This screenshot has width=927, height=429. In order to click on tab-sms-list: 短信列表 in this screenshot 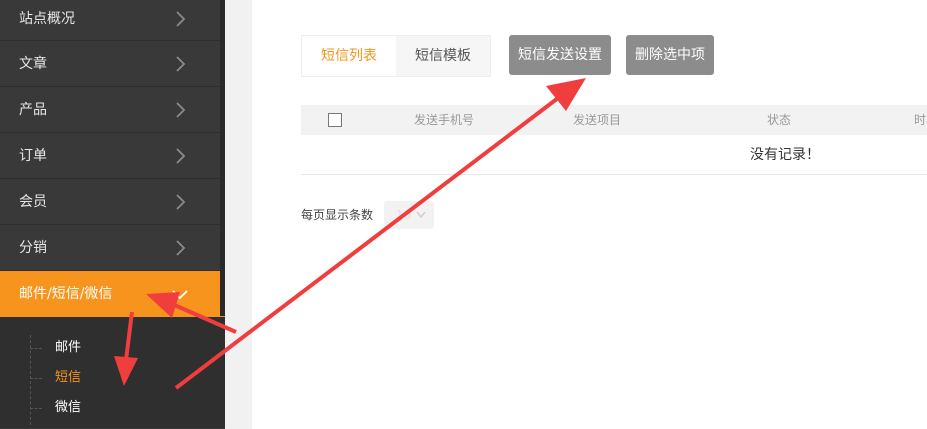, I will do `click(349, 56)`.